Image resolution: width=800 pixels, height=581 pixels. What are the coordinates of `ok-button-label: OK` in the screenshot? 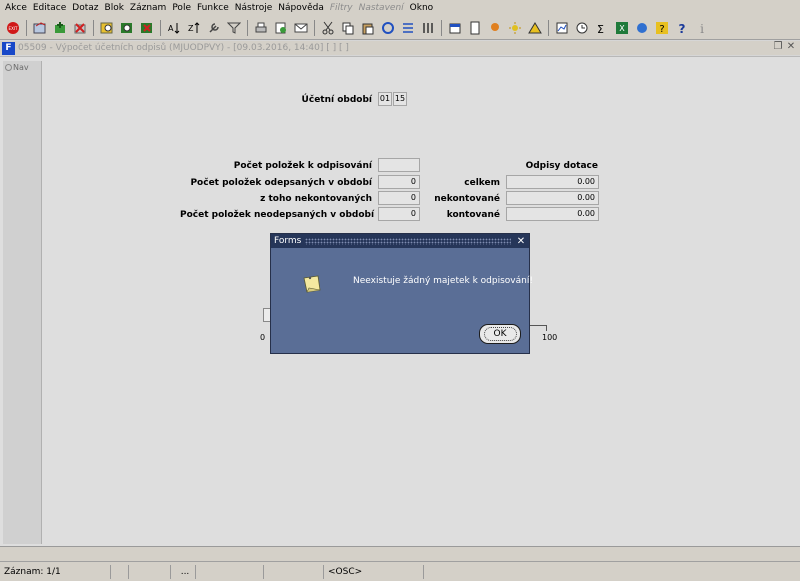 It's located at (500, 334).